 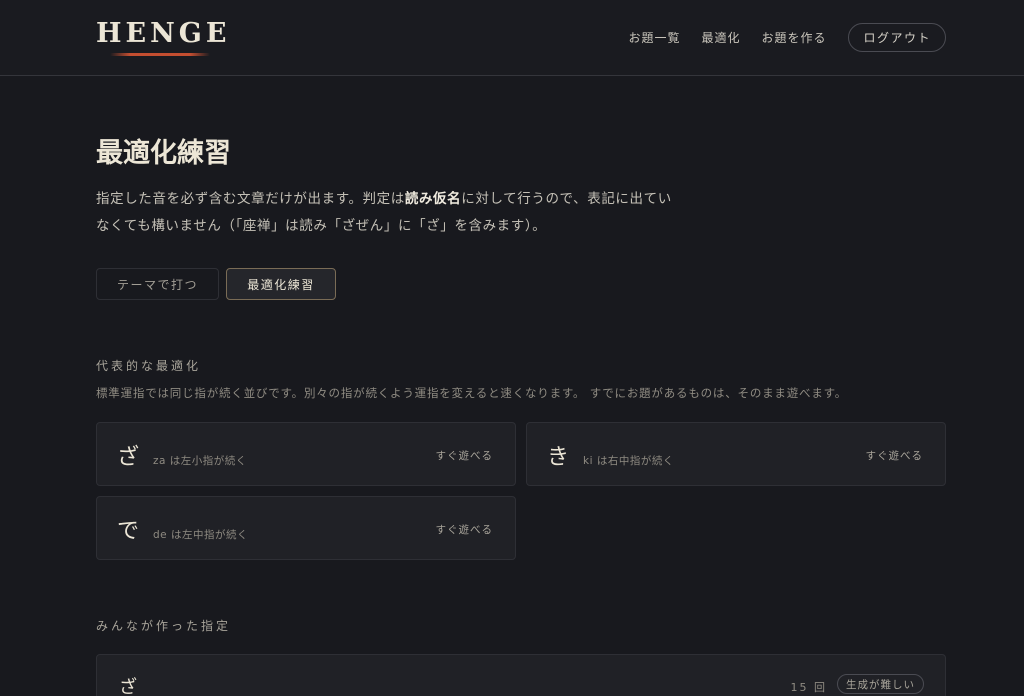 I want to click on desc-part2: に対して行うので、表記に出てい, so click(x=566, y=199).